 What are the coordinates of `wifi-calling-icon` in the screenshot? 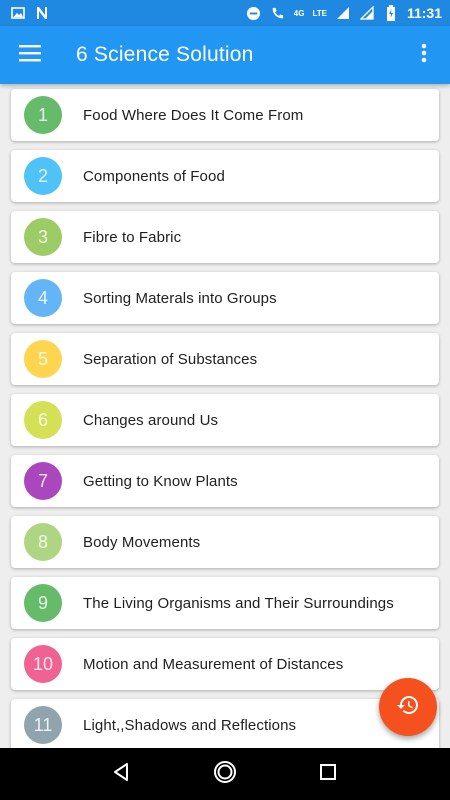 It's located at (278, 13).